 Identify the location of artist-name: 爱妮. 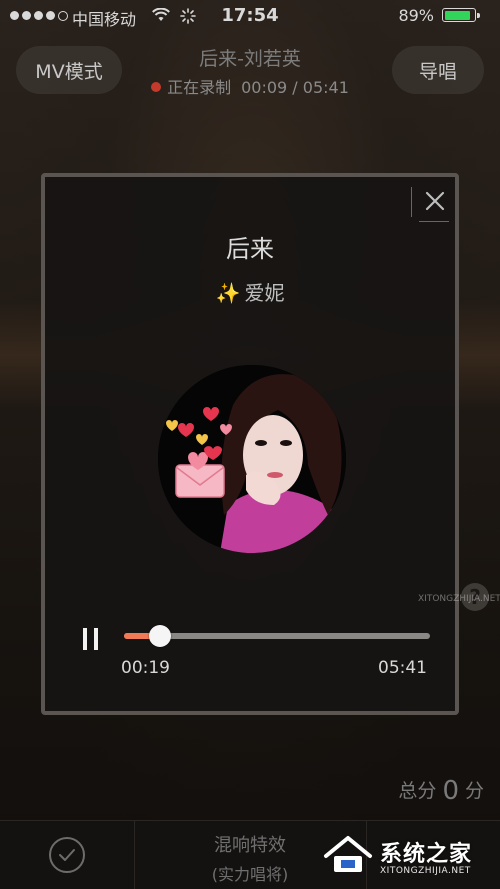
(264, 293).